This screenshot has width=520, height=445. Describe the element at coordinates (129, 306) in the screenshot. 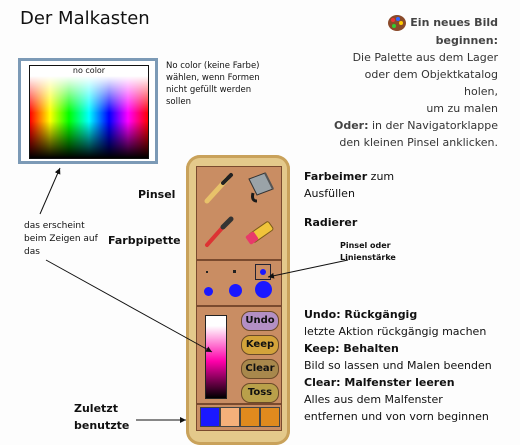

I see `arrow-to-strip` at that location.